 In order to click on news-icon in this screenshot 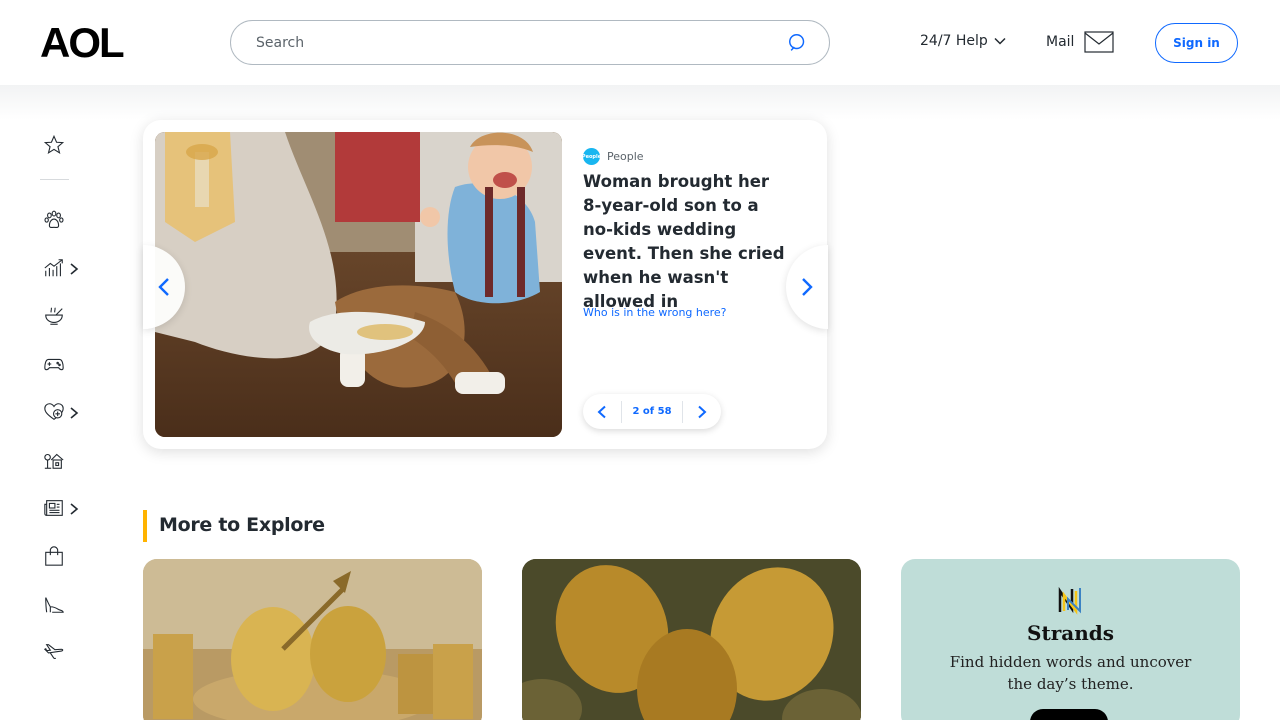, I will do `click(54, 508)`.